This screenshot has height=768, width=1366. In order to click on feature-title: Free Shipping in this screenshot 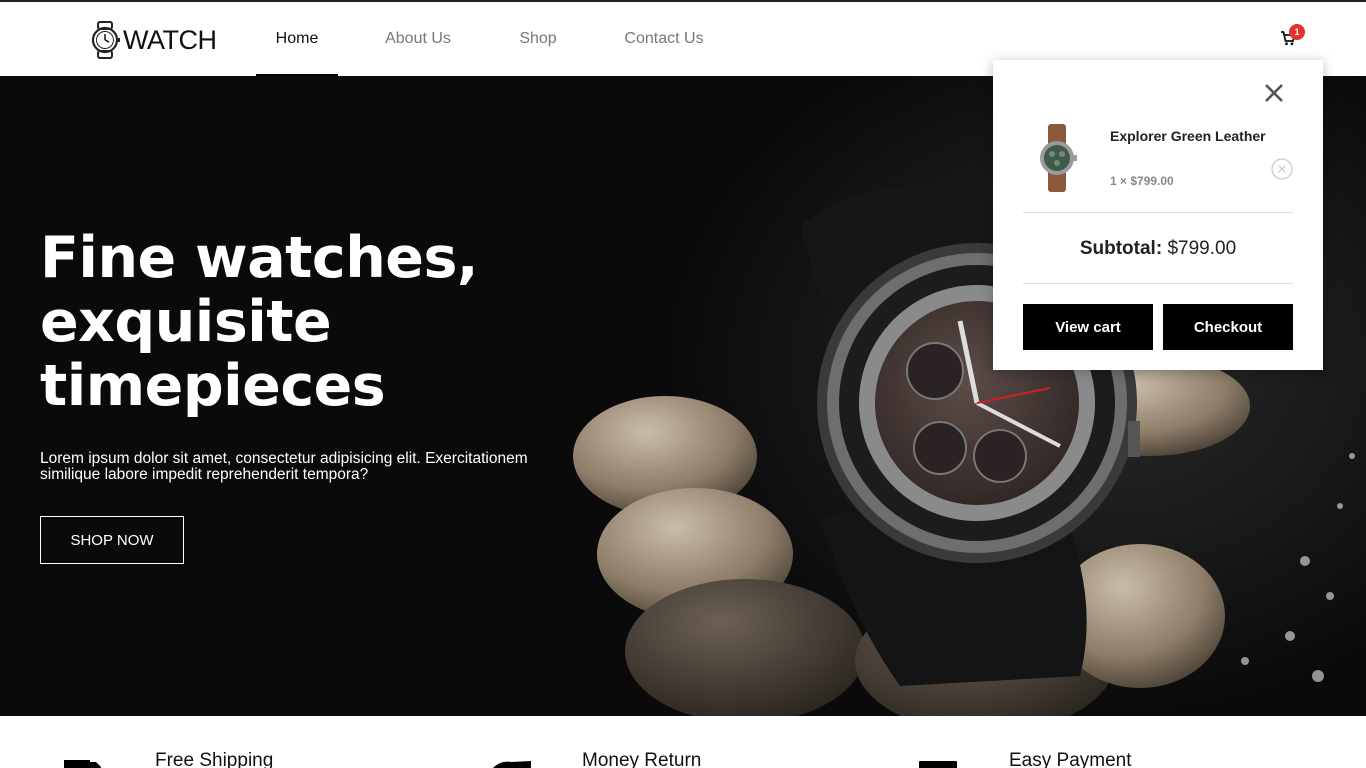, I will do `click(214, 759)`.